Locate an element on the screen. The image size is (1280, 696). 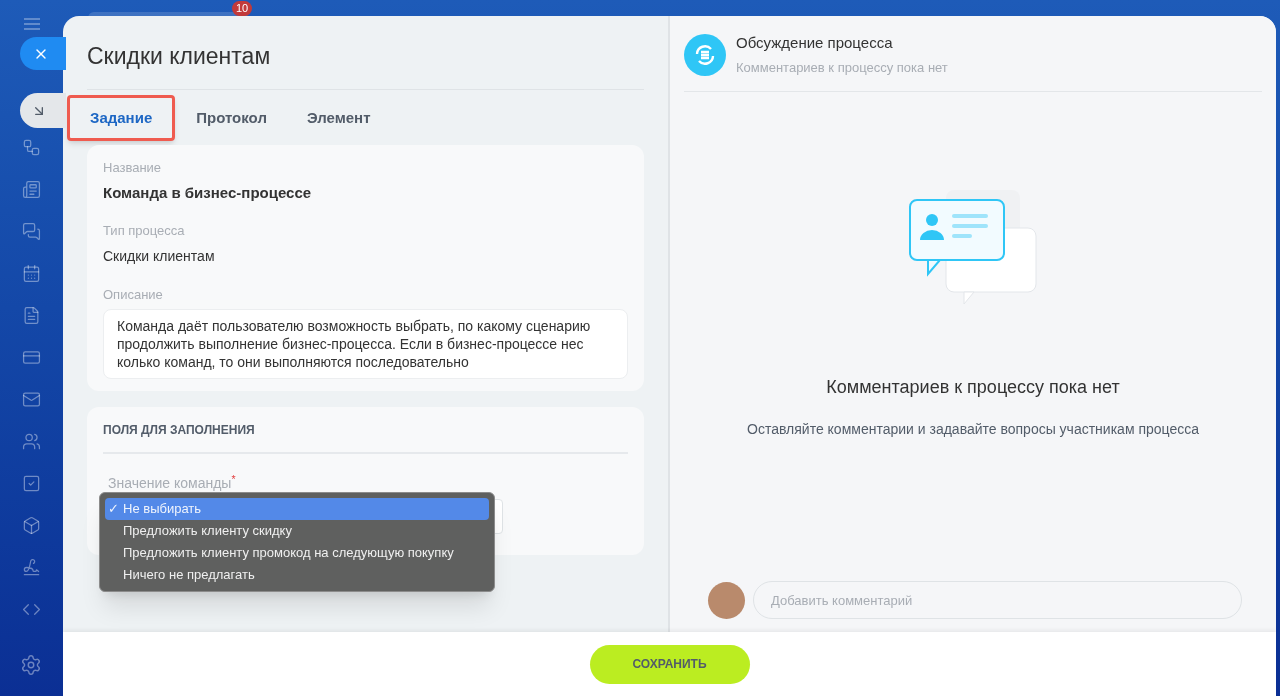
save-button: СОХРАНИТЬ is located at coordinates (669, 664).